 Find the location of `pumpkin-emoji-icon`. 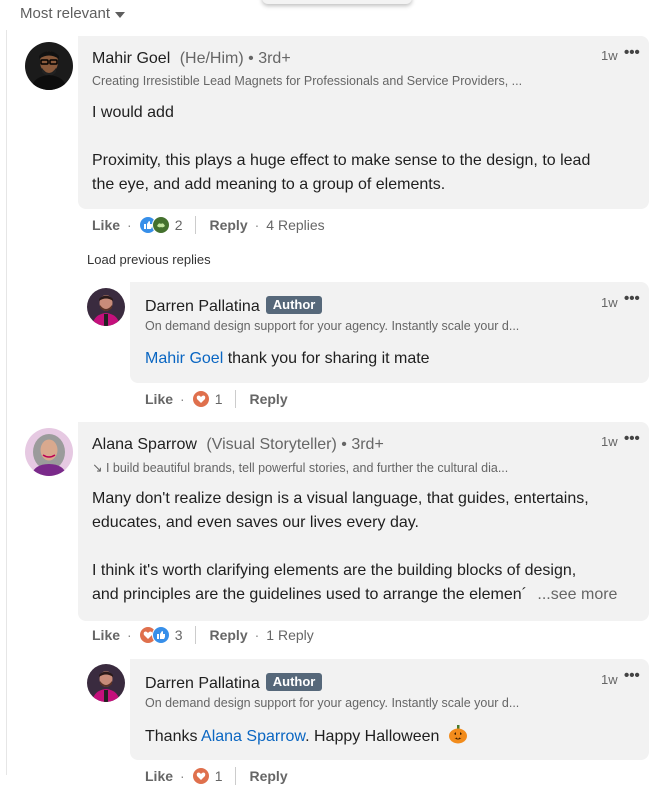

pumpkin-emoji-icon is located at coordinates (458, 738).